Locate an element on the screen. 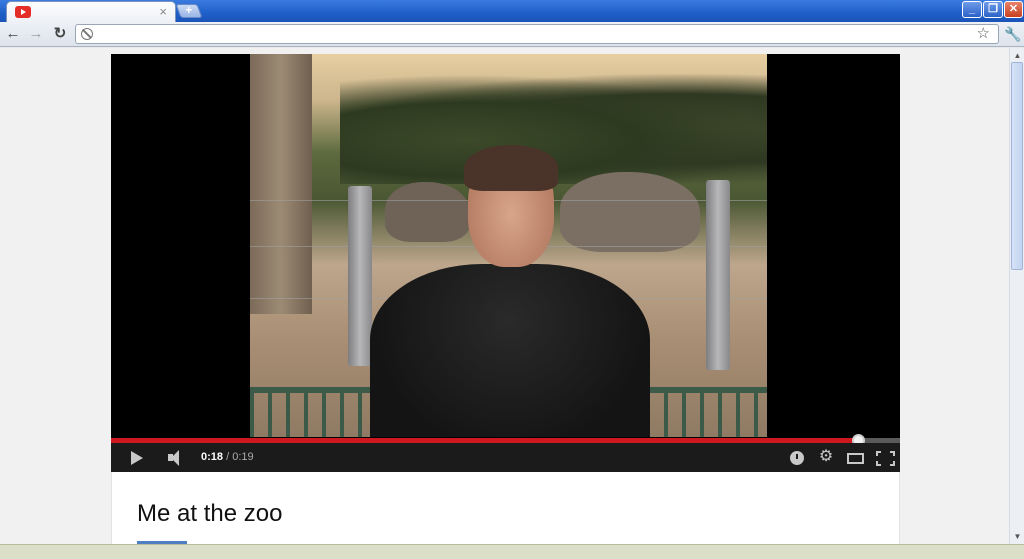  forward-button: → is located at coordinates (36, 34).